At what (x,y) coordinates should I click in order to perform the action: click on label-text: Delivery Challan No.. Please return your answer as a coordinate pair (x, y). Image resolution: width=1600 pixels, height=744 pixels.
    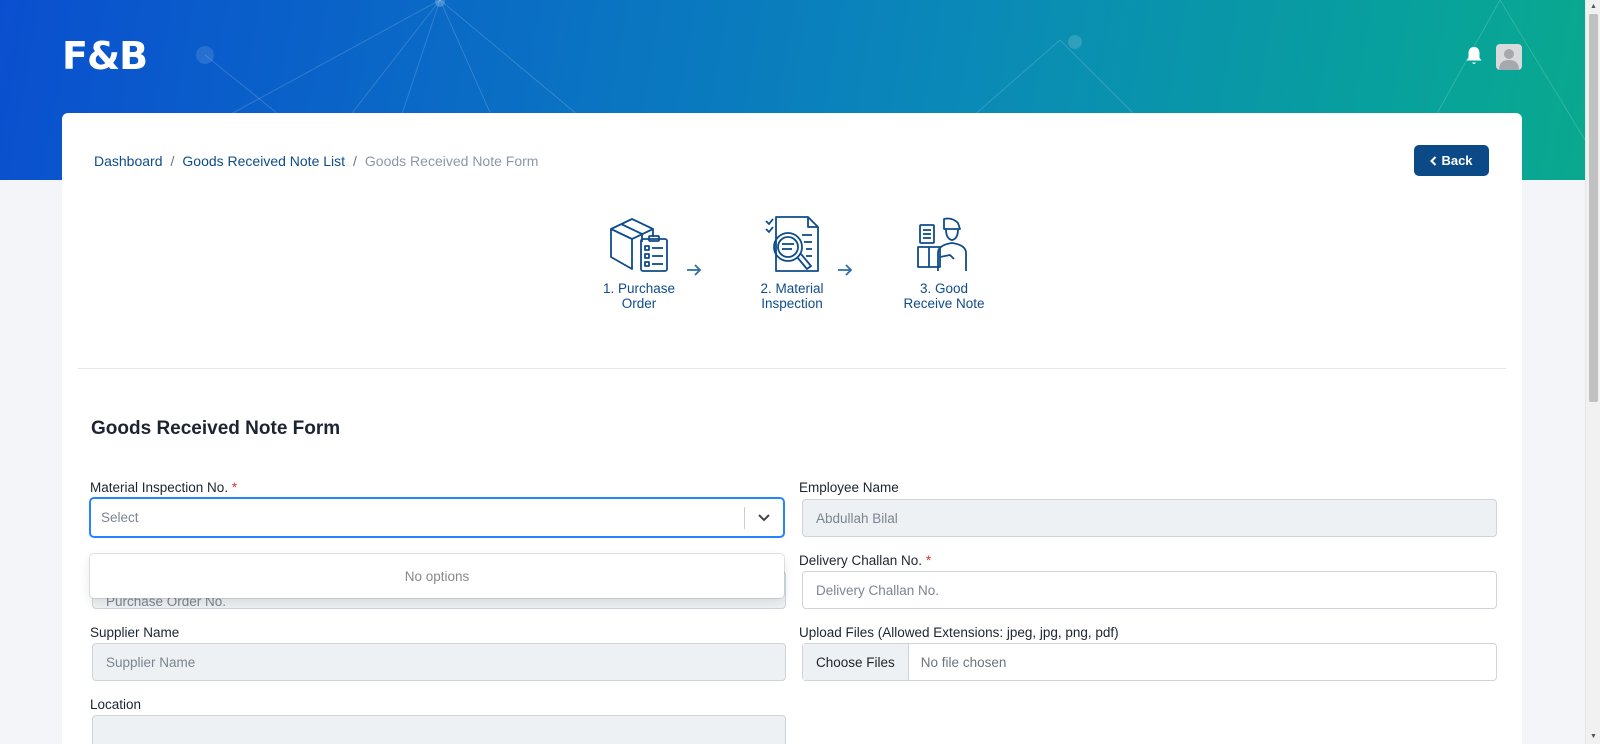
    Looking at the image, I should click on (861, 560).